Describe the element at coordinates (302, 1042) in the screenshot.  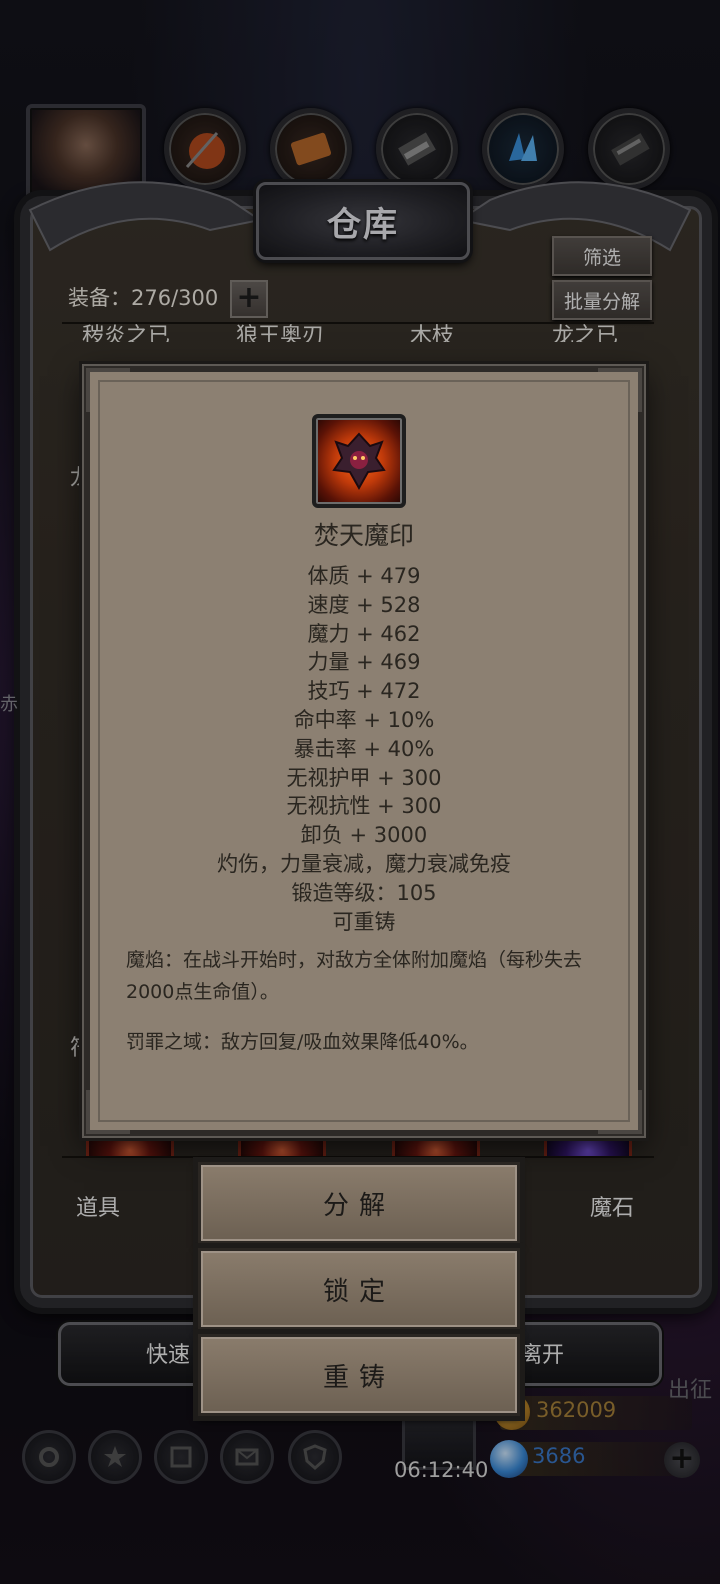
I see `skill-description: 罚罪之域：敌方回复/吸血效果降低40%。` at that location.